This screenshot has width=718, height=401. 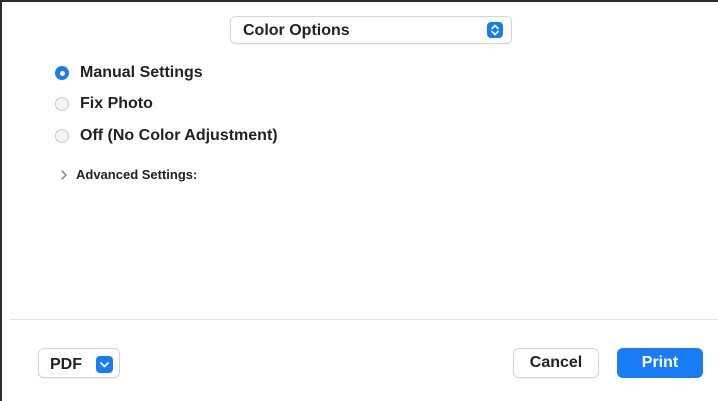 I want to click on up-down-stepper-icon, so click(x=495, y=30).